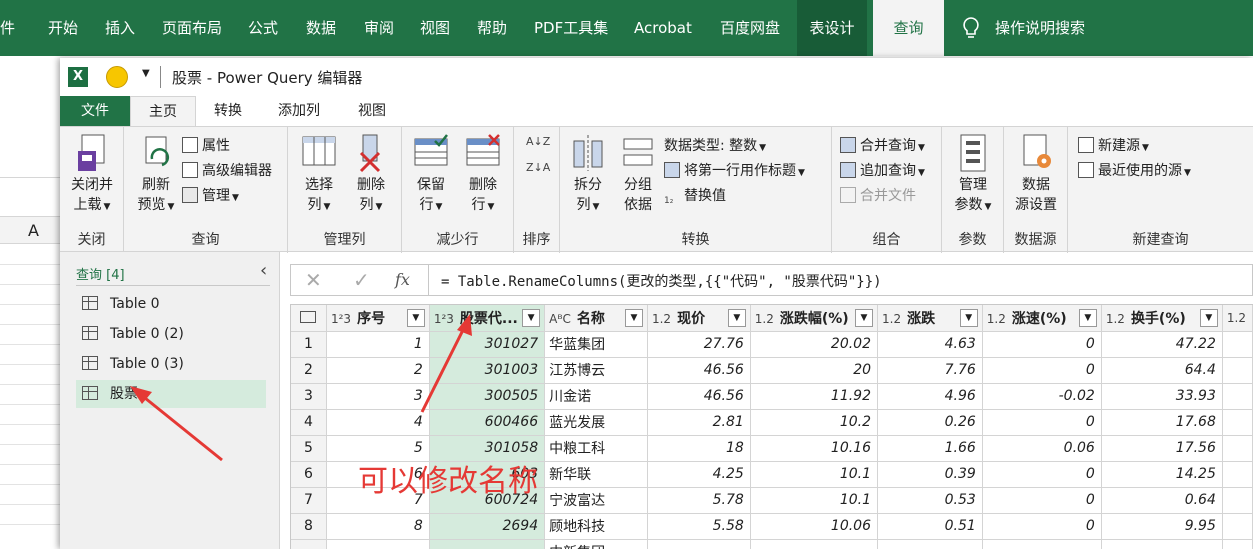 Image resolution: width=1253 pixels, height=549 pixels. What do you see at coordinates (448, 481) in the screenshot?
I see `annotation-text: 可以修改名称` at bounding box center [448, 481].